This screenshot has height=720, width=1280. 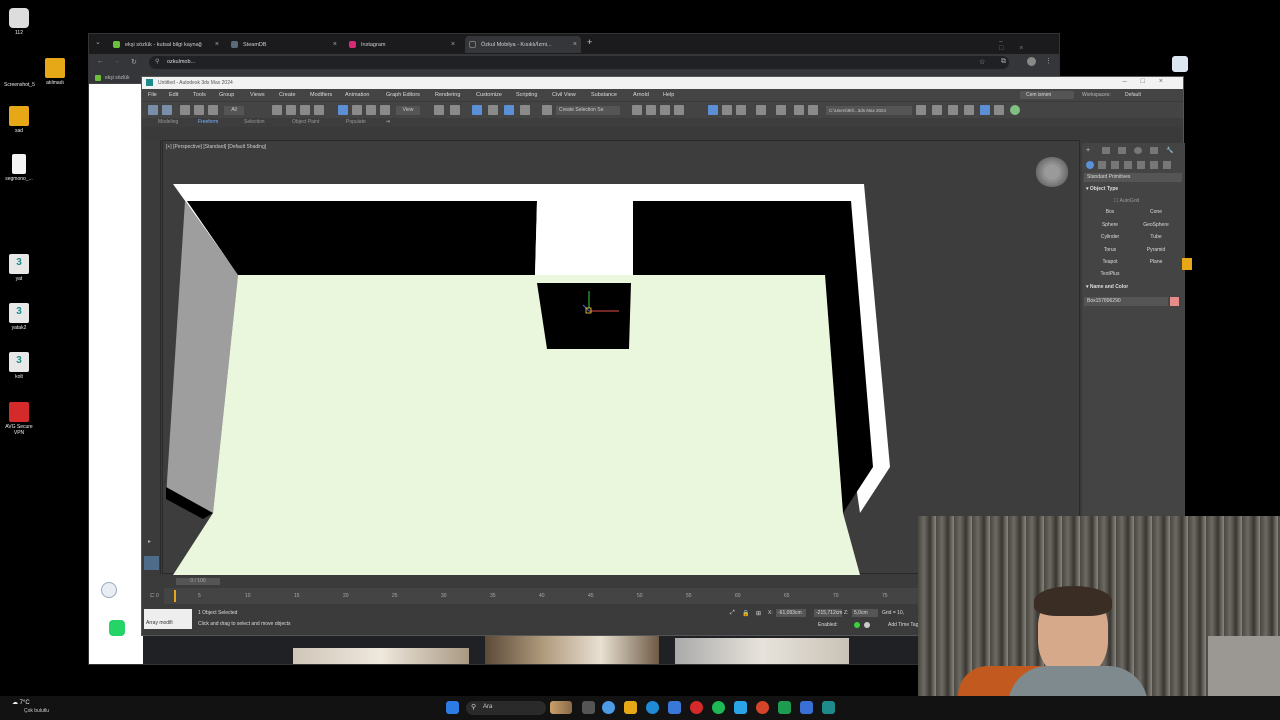 I want to click on snaps-toggle-icon, so click(x=477, y=110).